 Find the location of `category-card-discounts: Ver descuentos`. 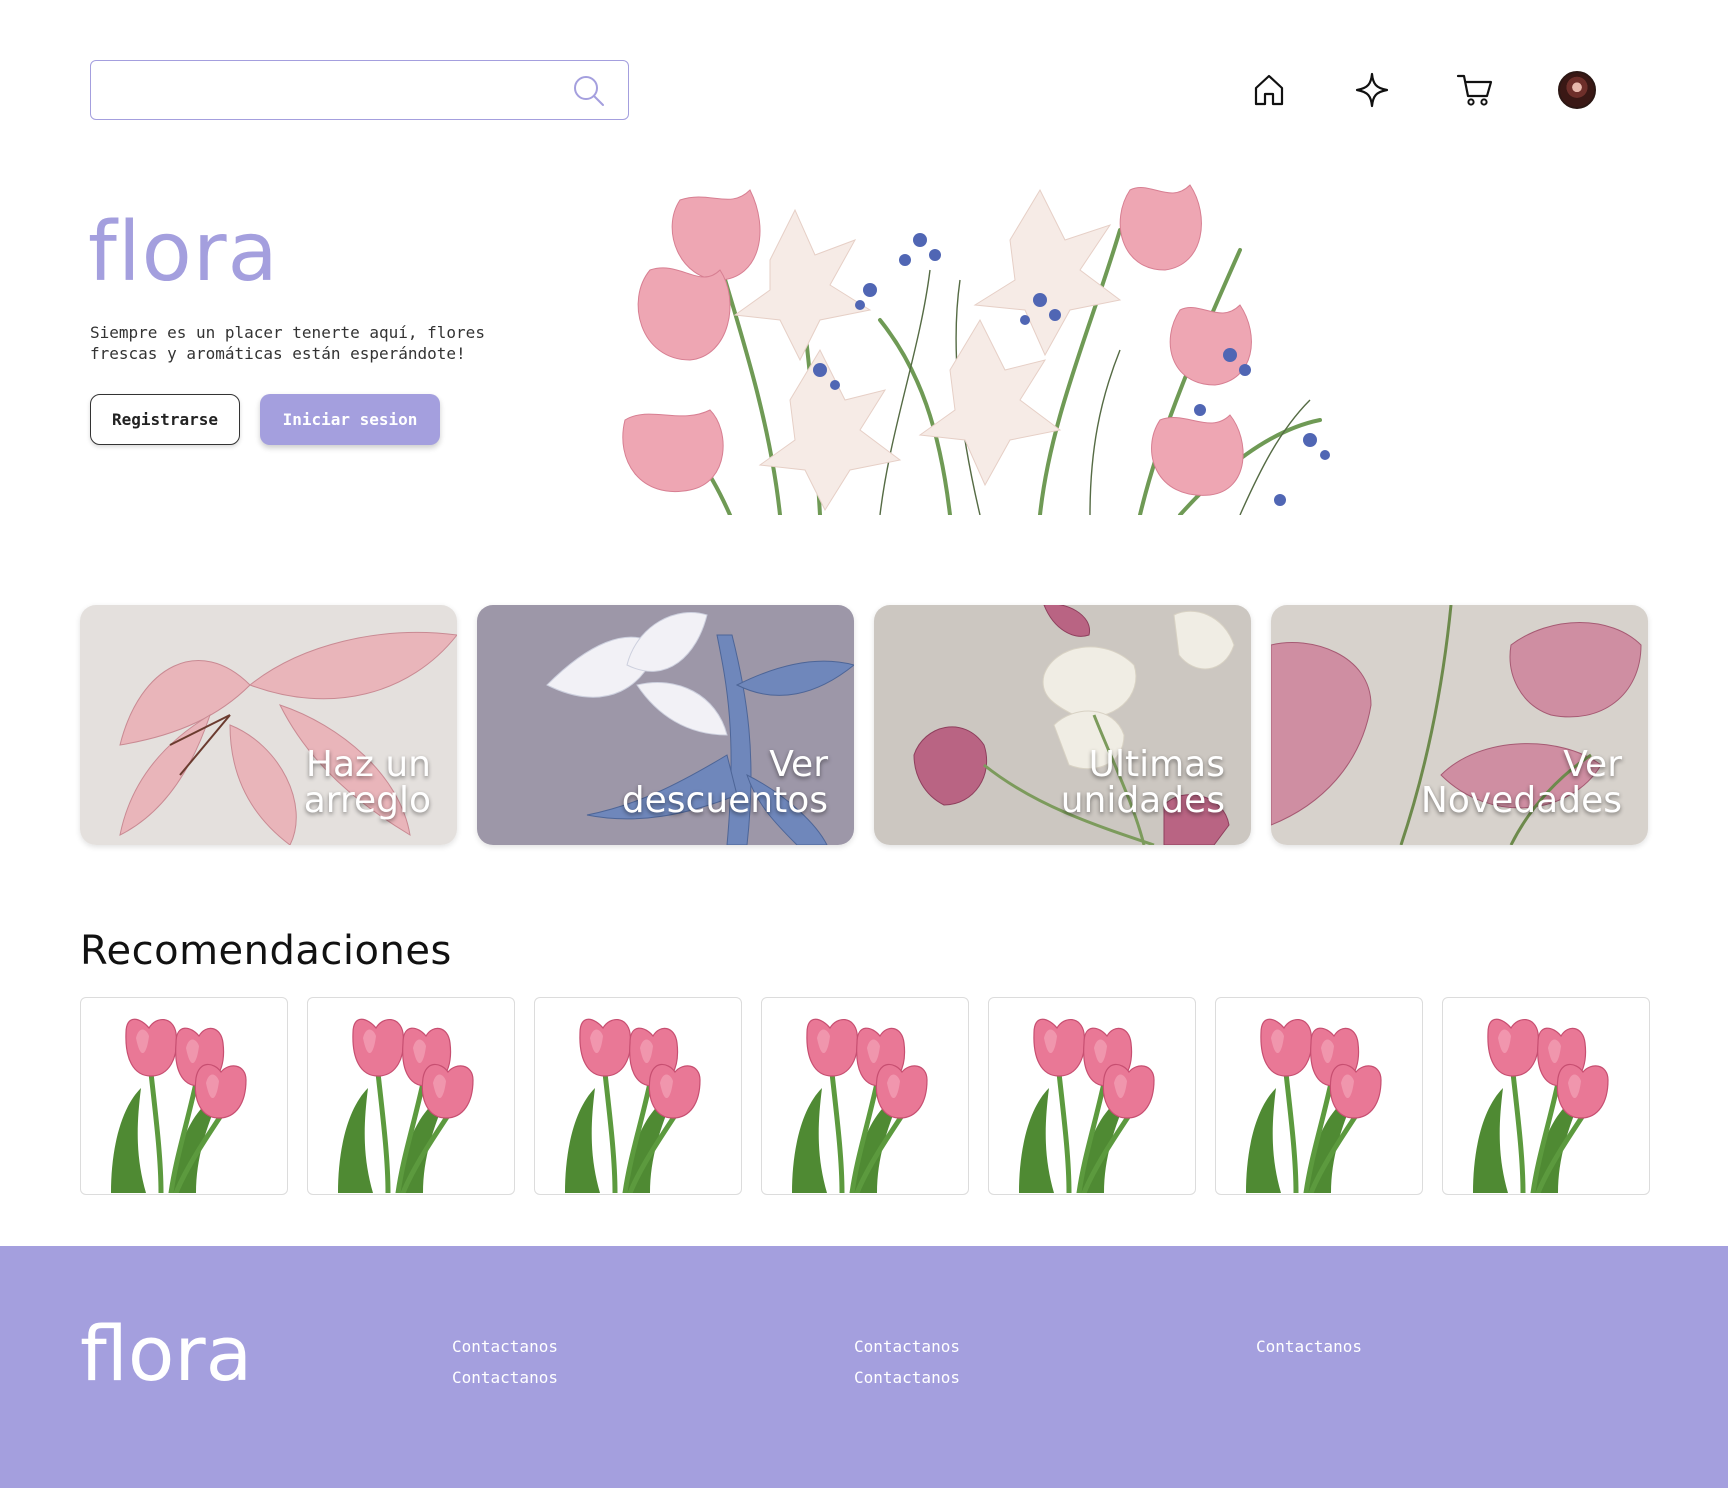

category-card-discounts: Ver descuentos is located at coordinates (665, 725).